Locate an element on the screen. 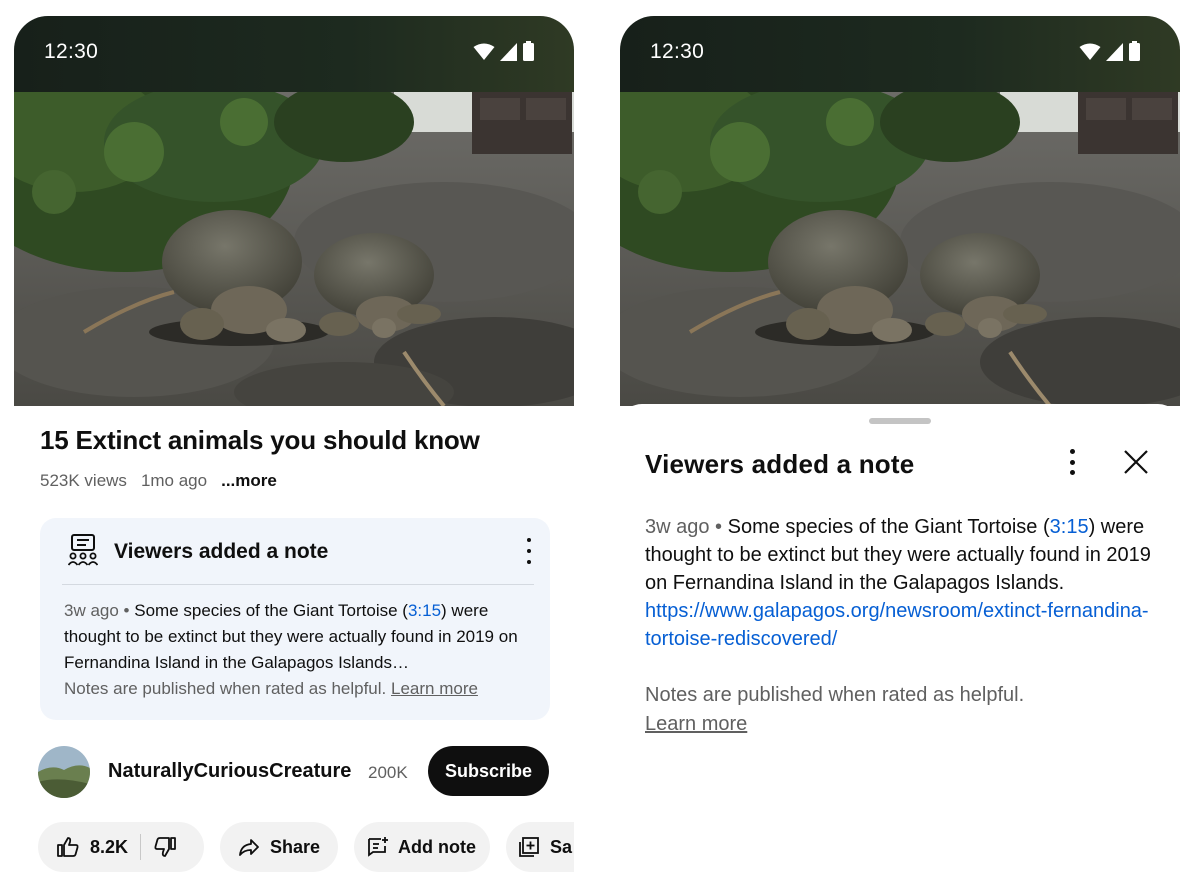  share-icon is located at coordinates (249, 847).